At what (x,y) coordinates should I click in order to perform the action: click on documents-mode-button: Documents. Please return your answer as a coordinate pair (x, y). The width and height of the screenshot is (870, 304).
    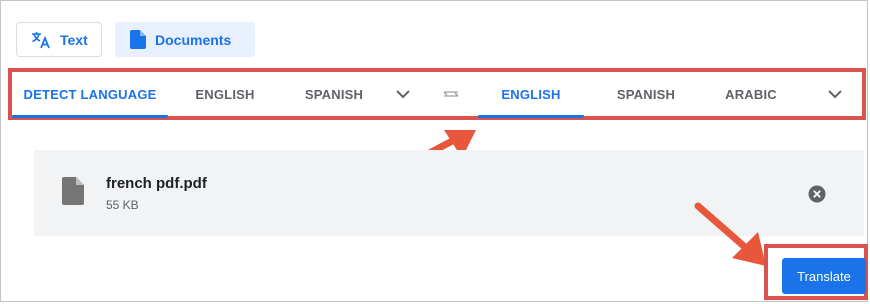
    Looking at the image, I should click on (185, 39).